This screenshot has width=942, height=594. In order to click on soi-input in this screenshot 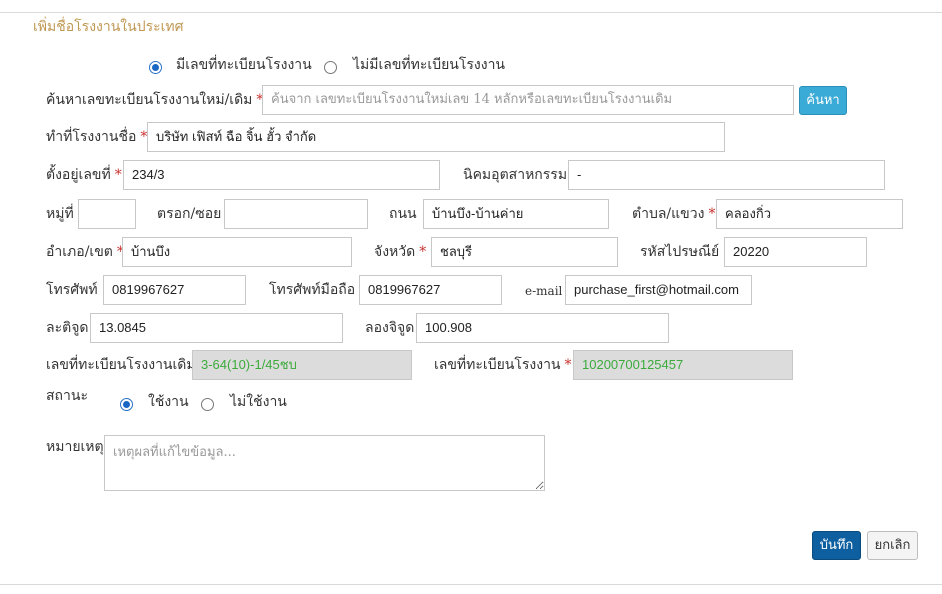, I will do `click(296, 214)`.